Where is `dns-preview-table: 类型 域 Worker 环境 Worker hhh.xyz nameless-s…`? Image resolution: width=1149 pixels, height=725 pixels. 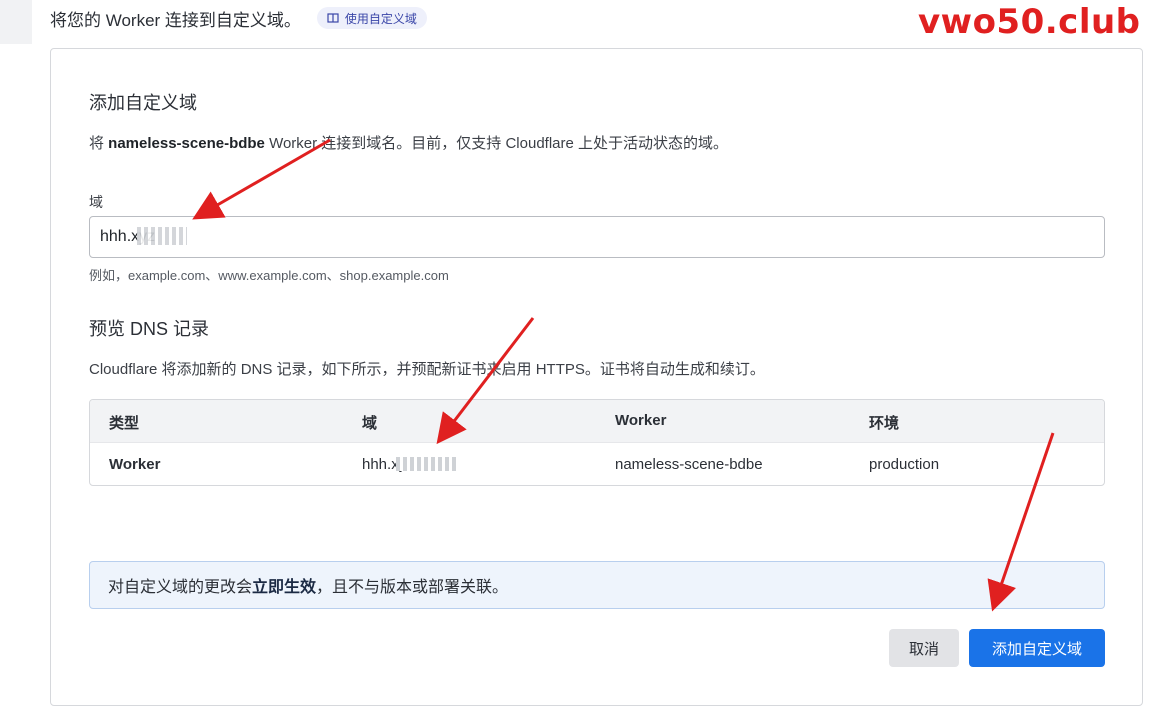
dns-preview-table: 类型 域 Worker 环境 Worker hhh.xyz nameless-s… is located at coordinates (597, 442).